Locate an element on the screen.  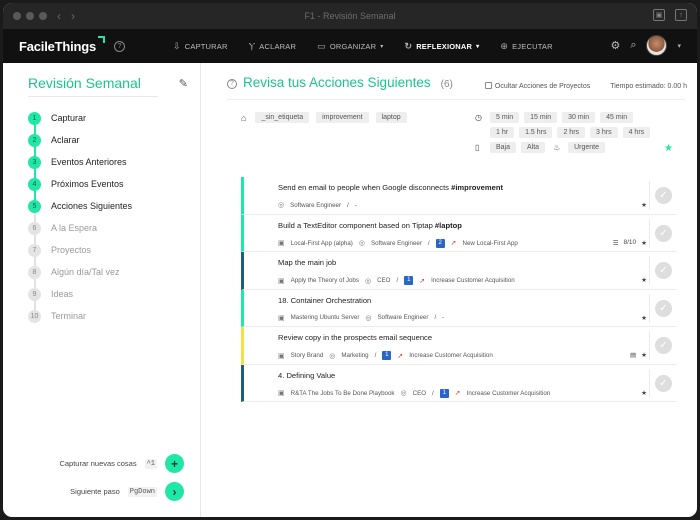
settings-gear-icon: ⚙ is located at coordinates (615, 45).